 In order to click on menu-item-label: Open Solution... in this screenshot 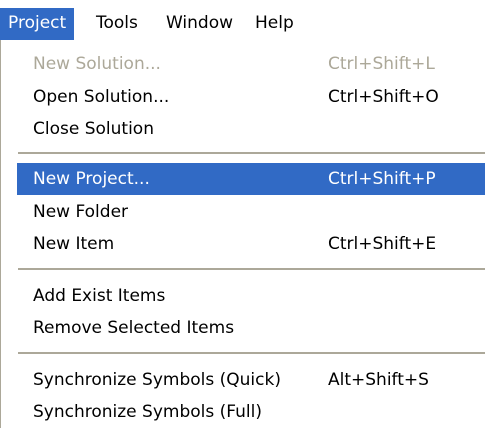, I will do `click(101, 97)`.